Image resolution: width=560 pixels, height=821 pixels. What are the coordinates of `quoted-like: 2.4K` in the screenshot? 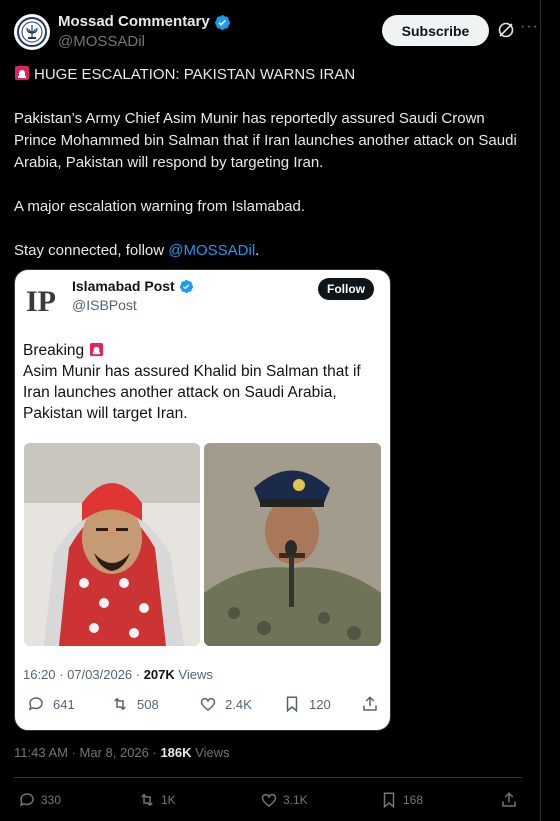 It's located at (225, 704).